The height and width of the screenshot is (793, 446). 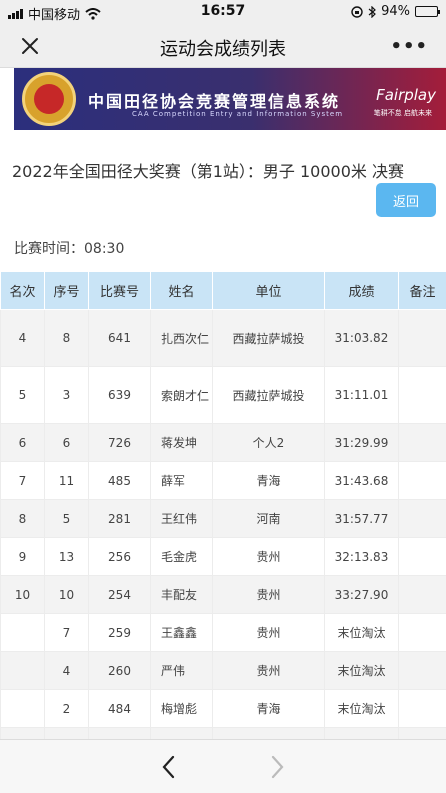 I want to click on cell-seq: 9, so click(x=66, y=733).